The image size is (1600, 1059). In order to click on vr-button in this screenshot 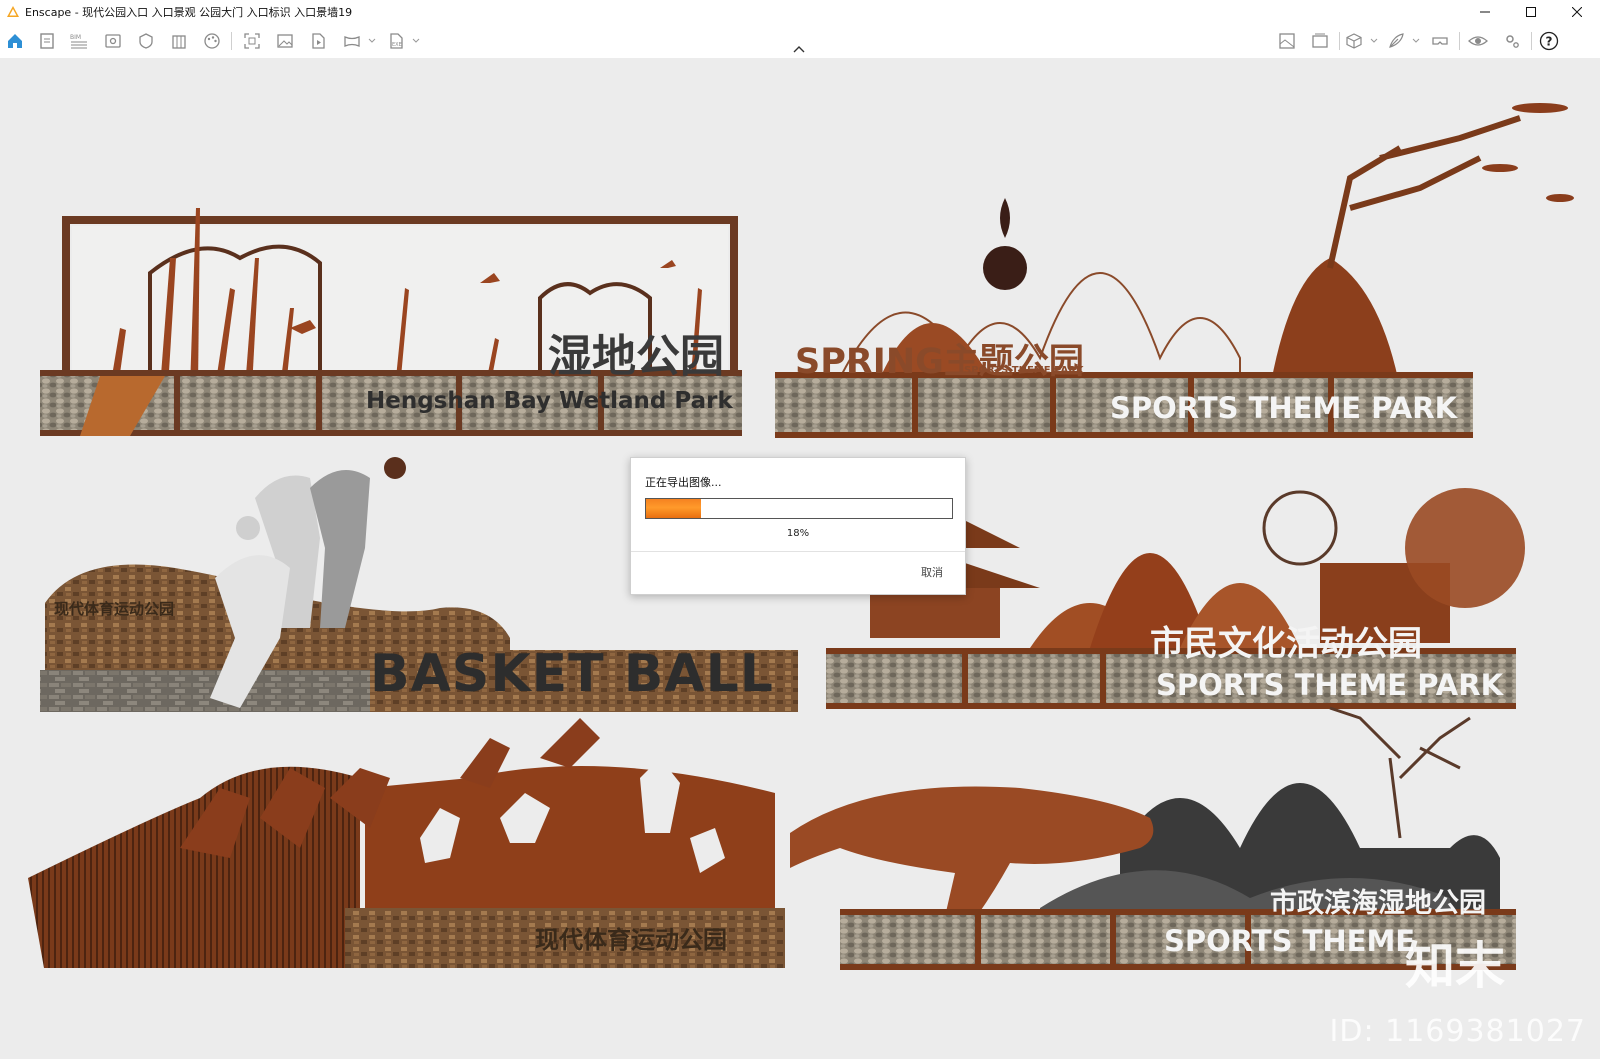, I will do `click(1440, 41)`.